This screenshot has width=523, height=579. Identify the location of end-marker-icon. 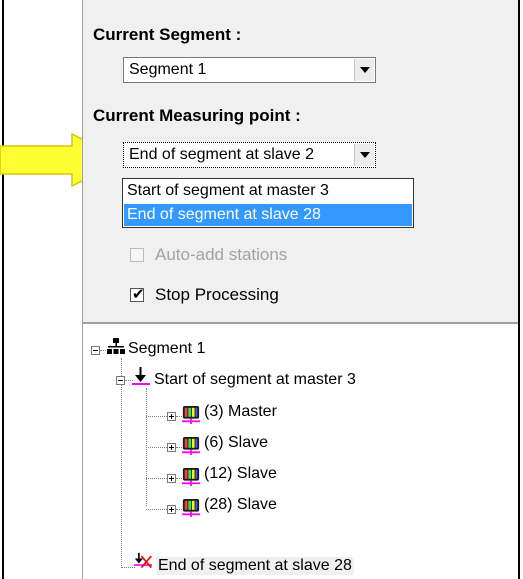
(143, 560).